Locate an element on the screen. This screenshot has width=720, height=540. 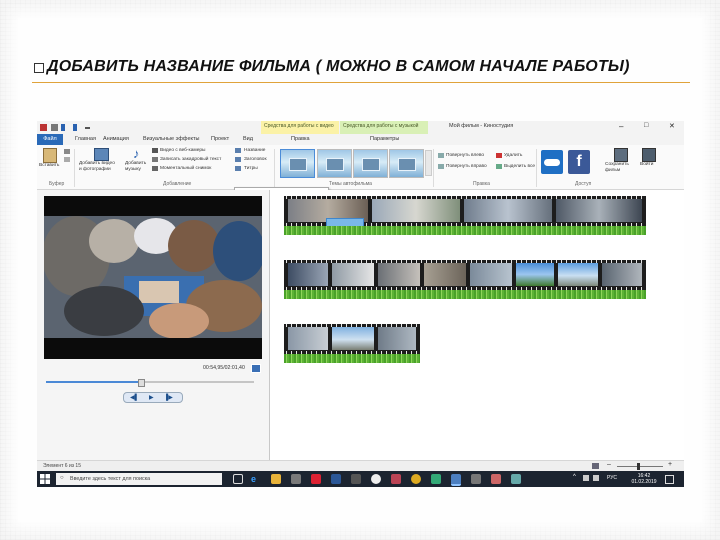
language-indicator: РУС is located at coordinates (612, 478).